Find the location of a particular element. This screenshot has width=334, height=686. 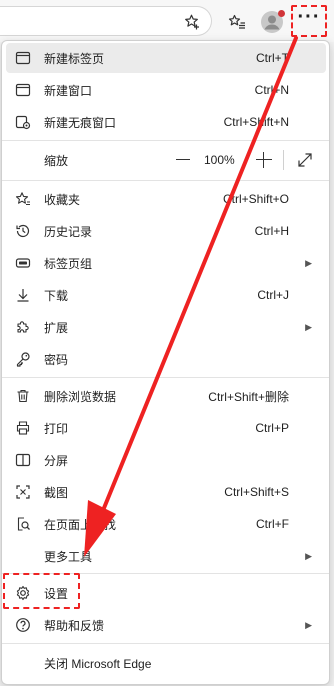

menu-item-label: 标签页组 is located at coordinates (68, 263).